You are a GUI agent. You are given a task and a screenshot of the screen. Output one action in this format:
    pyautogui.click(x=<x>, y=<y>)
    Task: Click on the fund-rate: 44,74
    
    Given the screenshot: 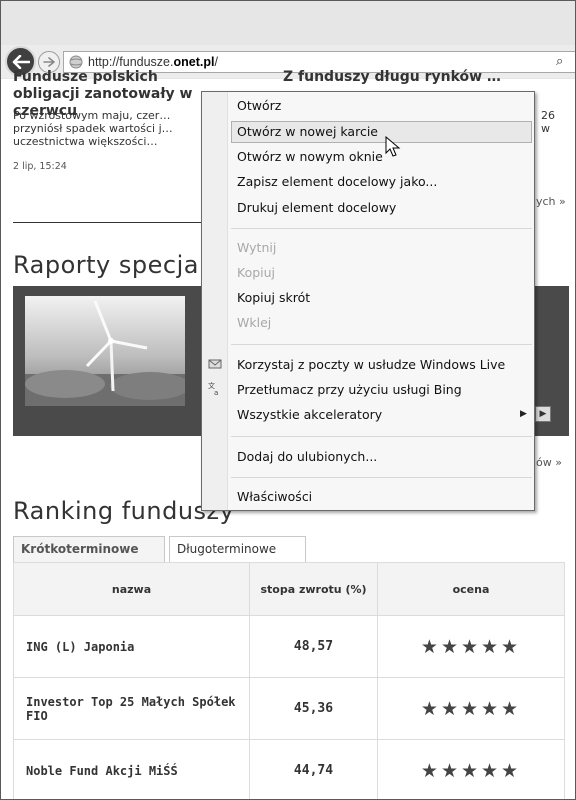 What is the action you would take?
    pyautogui.click(x=313, y=769)
    